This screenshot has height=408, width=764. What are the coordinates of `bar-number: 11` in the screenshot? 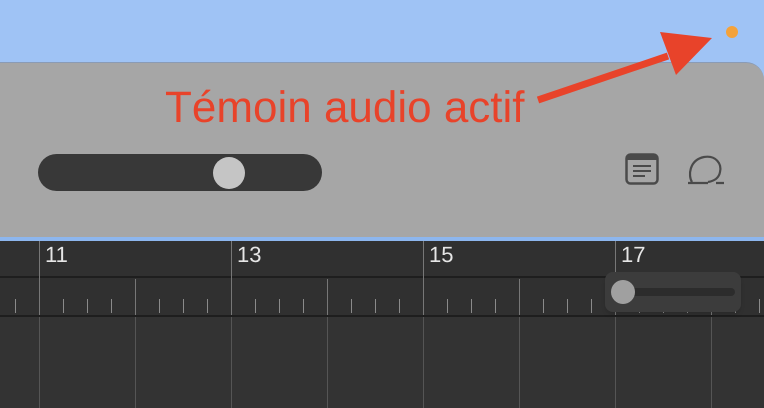 It's located at (56, 255).